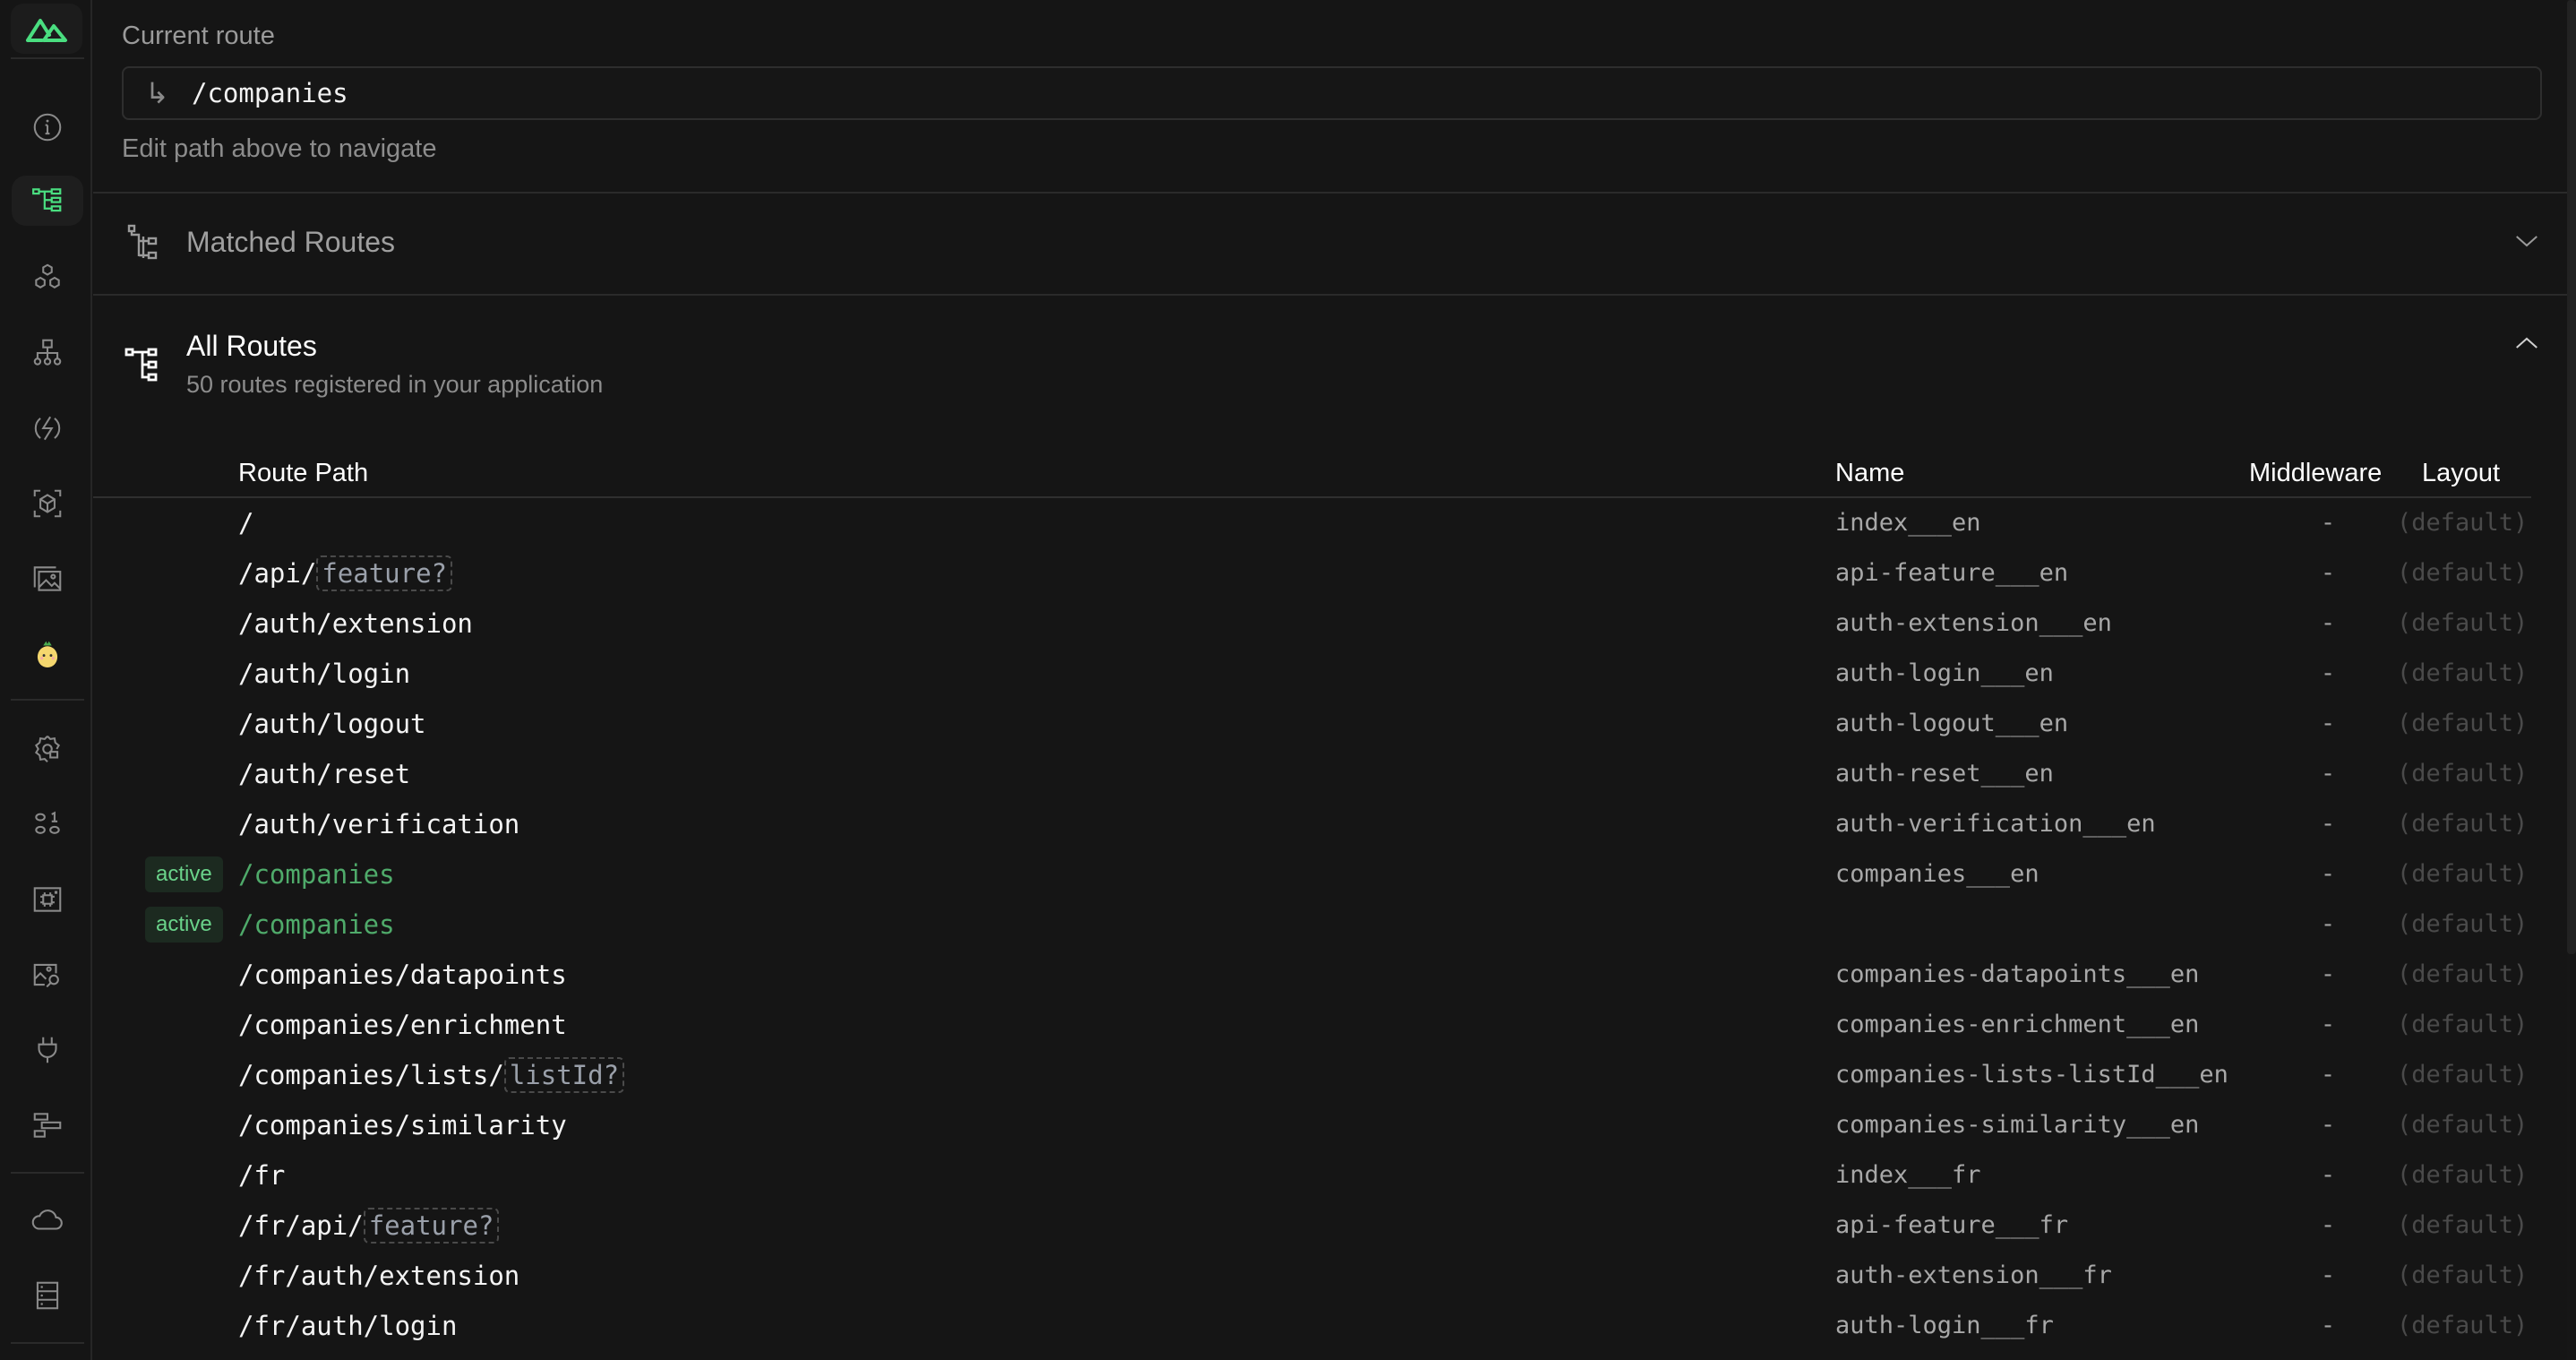  I want to click on route-path: /auth/extension, so click(355, 623).